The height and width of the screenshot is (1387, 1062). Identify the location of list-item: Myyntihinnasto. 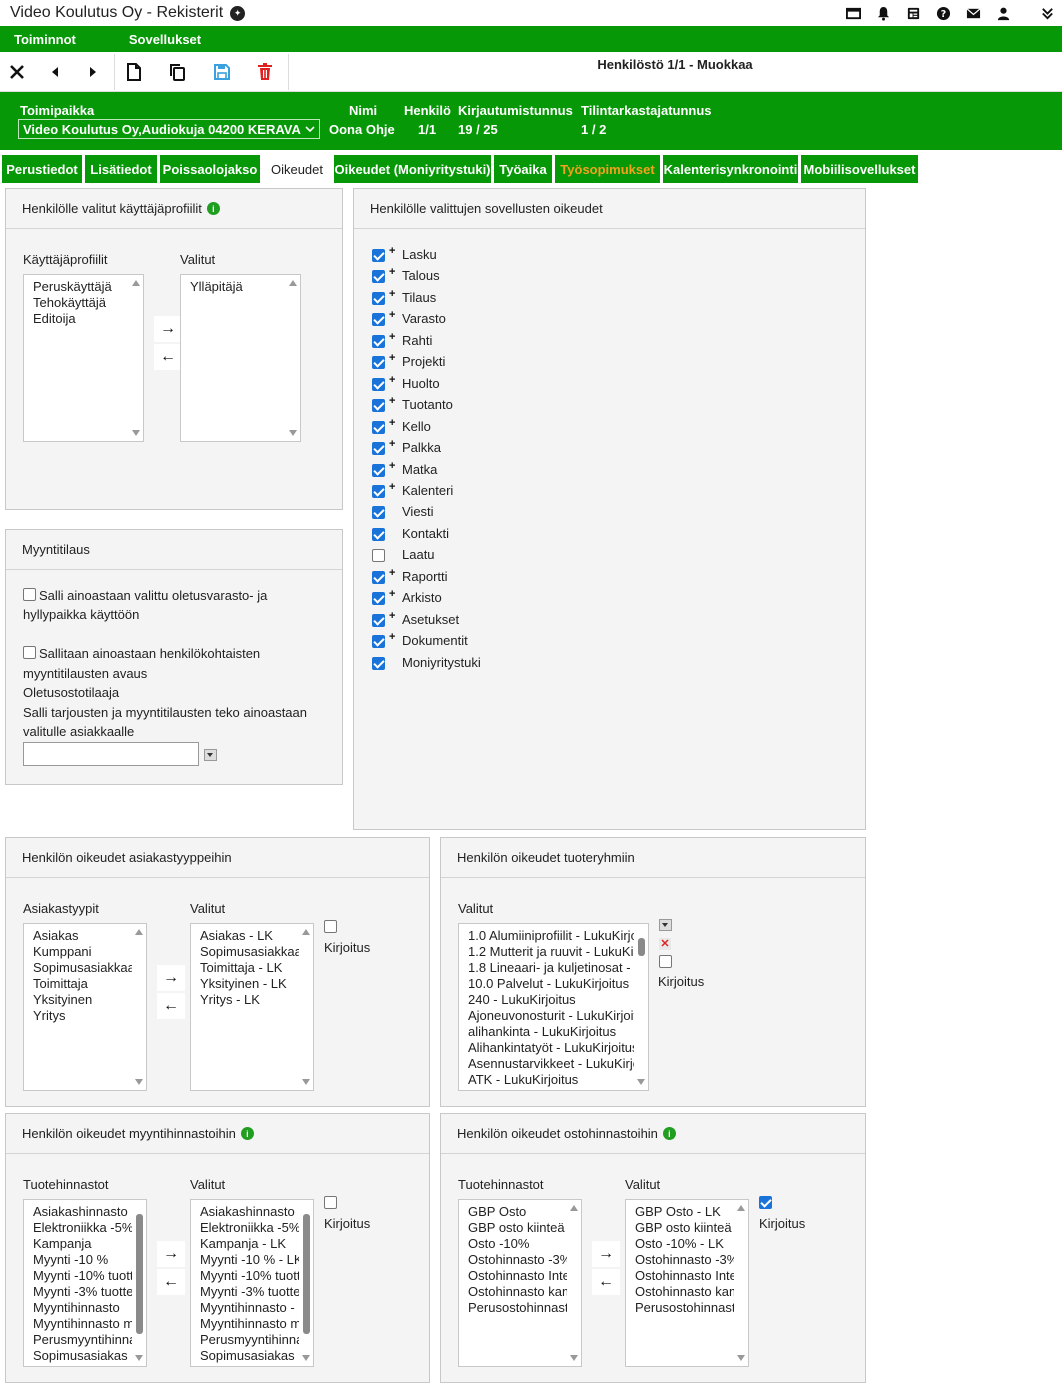
(83, 1308).